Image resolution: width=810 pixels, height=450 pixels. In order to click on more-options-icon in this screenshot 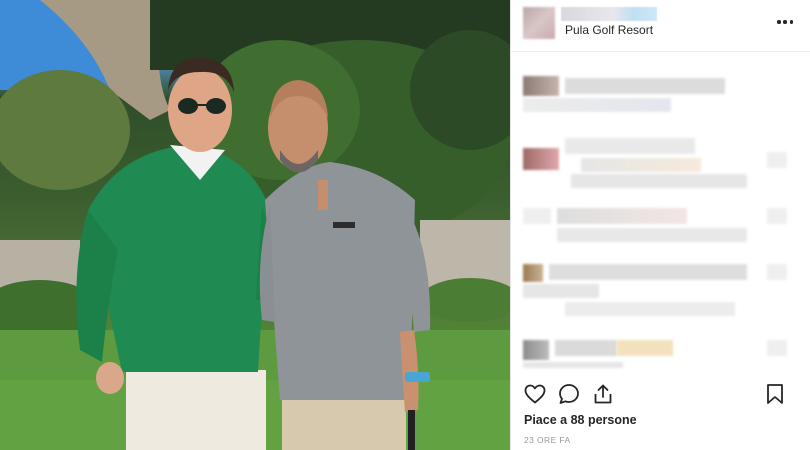, I will do `click(785, 22)`.